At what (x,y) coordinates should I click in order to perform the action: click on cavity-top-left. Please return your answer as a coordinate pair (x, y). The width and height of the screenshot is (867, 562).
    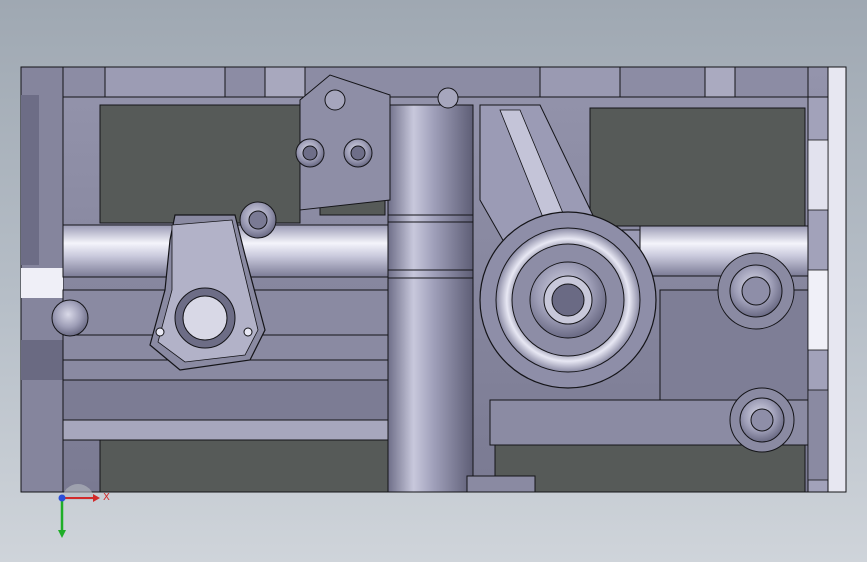
    Looking at the image, I should click on (200, 164).